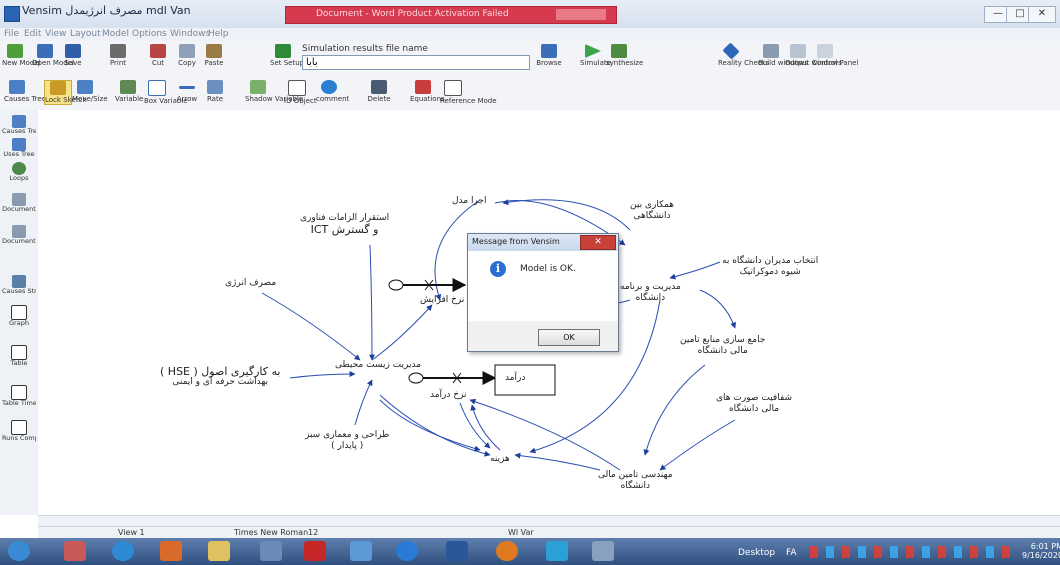  I want to click on var-planning: مدیریت و برنامه دانشگاه, so click(650, 293).